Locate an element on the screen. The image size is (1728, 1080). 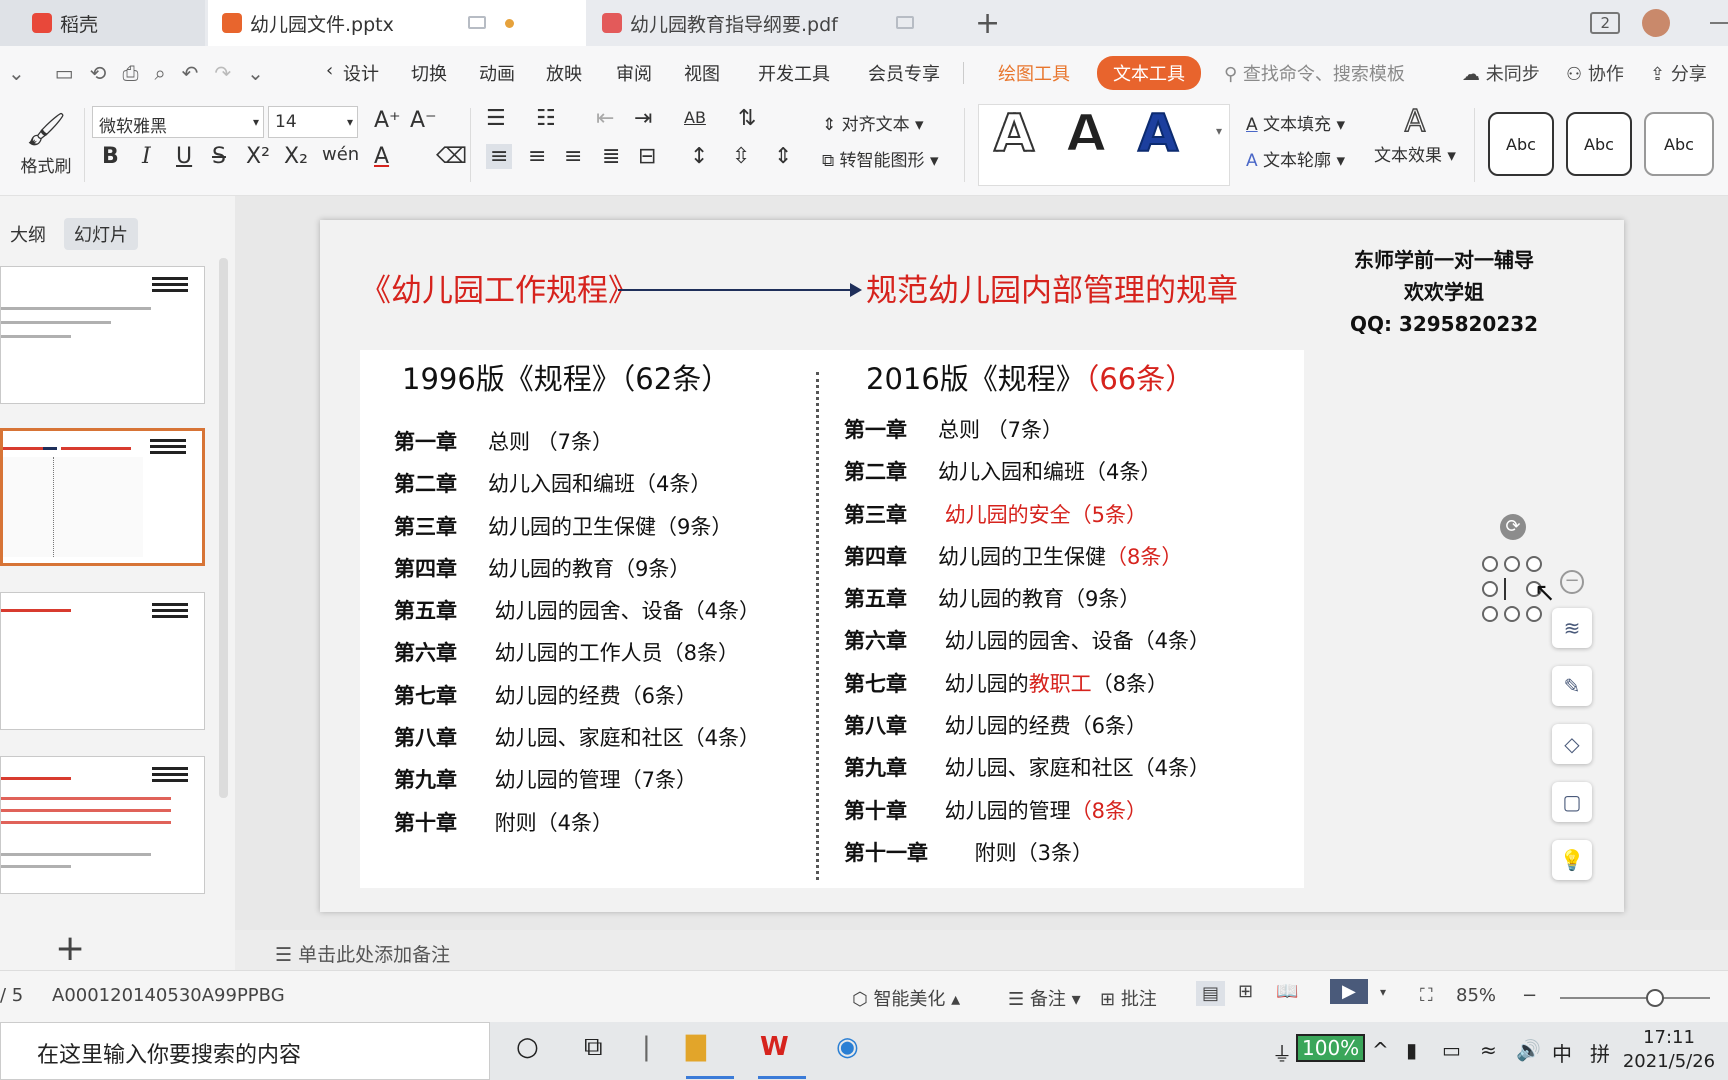
shape-style-1: Abc is located at coordinates (1521, 144).